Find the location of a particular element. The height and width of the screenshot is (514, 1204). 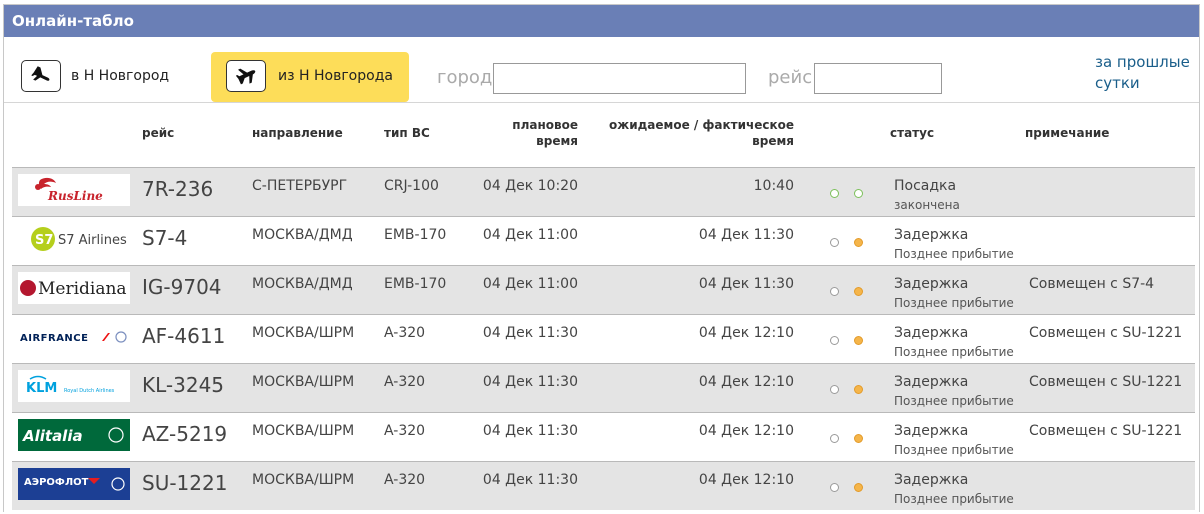

tab-arrivals: в Н Новгород is located at coordinates (105, 77).